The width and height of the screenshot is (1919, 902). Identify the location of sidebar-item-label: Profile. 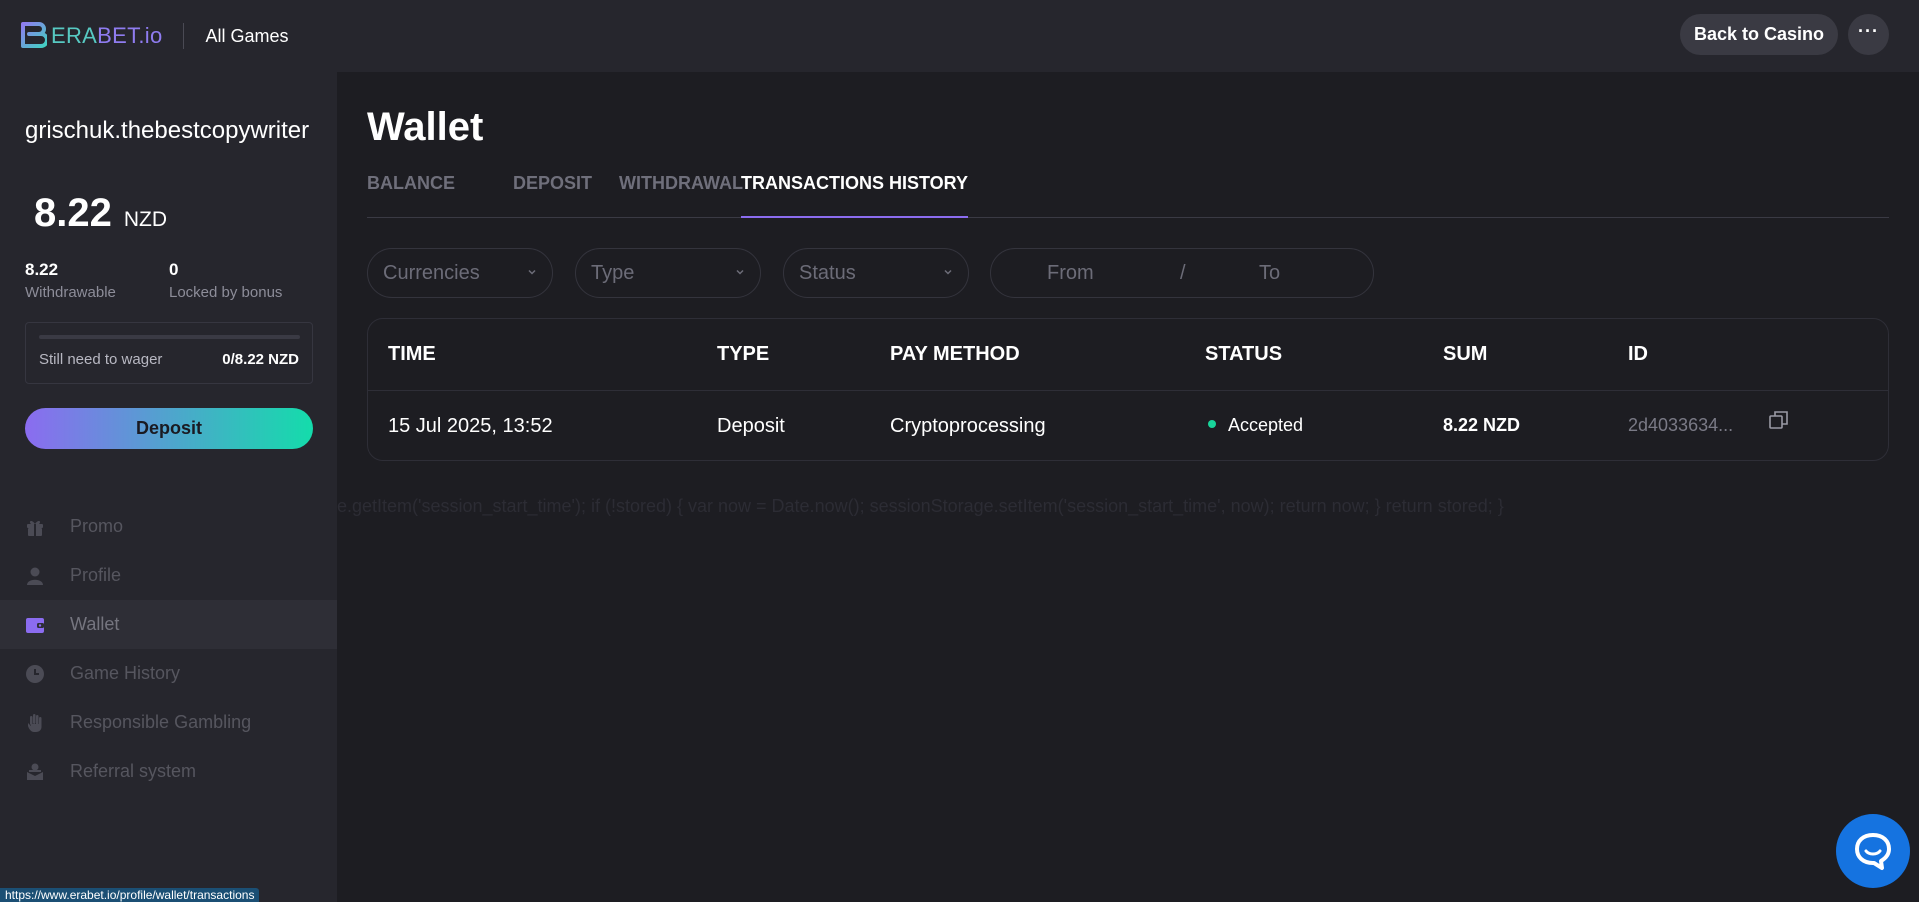
(96, 575).